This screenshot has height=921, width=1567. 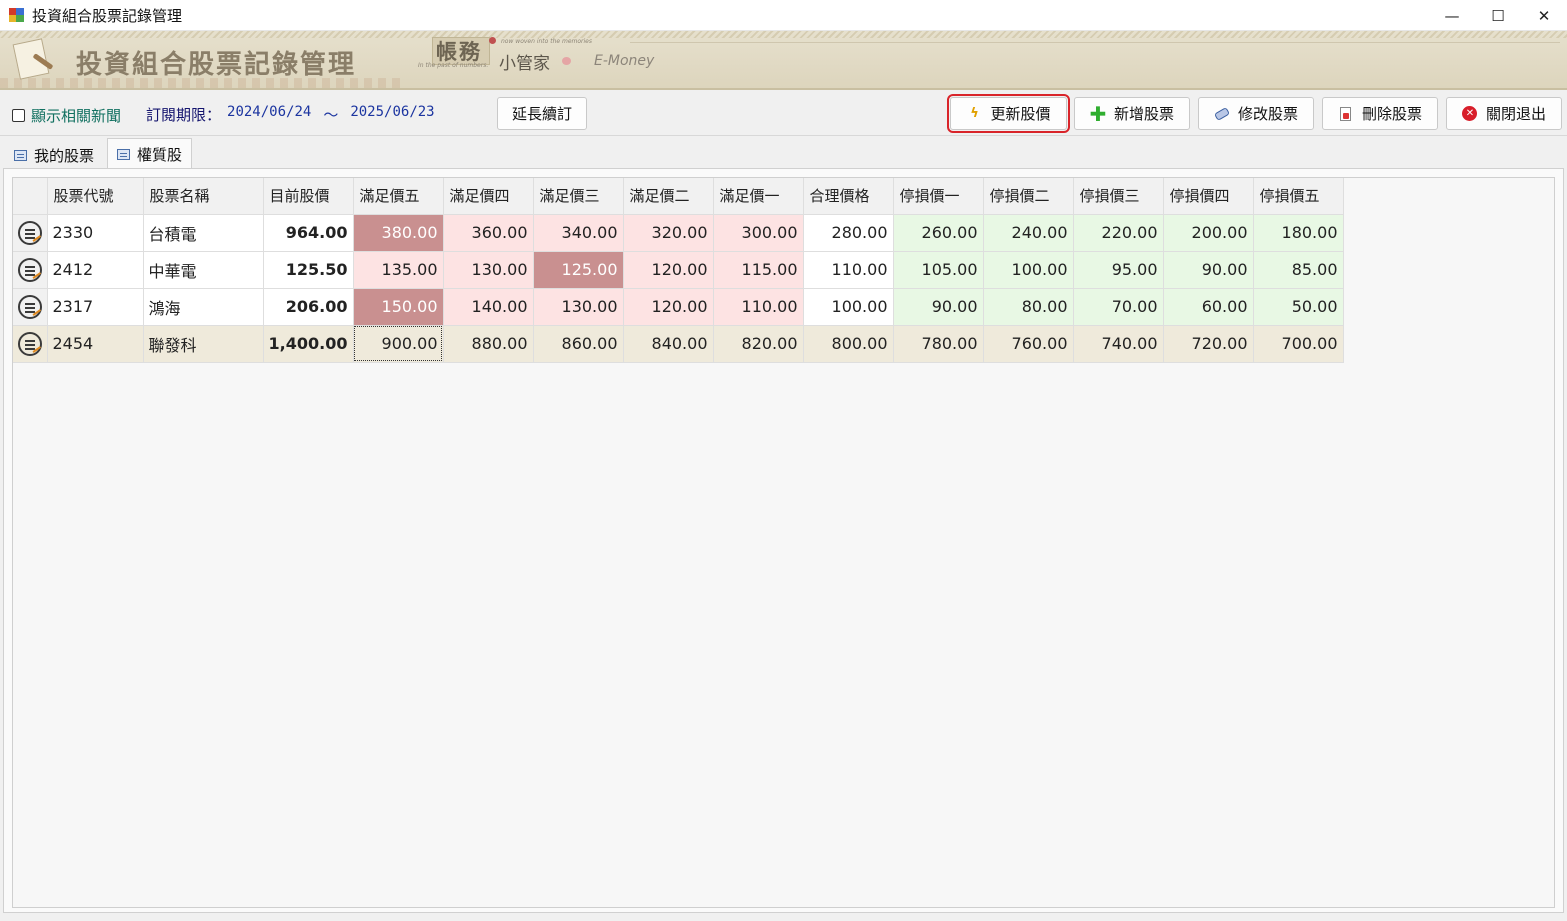 I want to click on stop-loss-cell: 50.00, so click(x=1298, y=307).